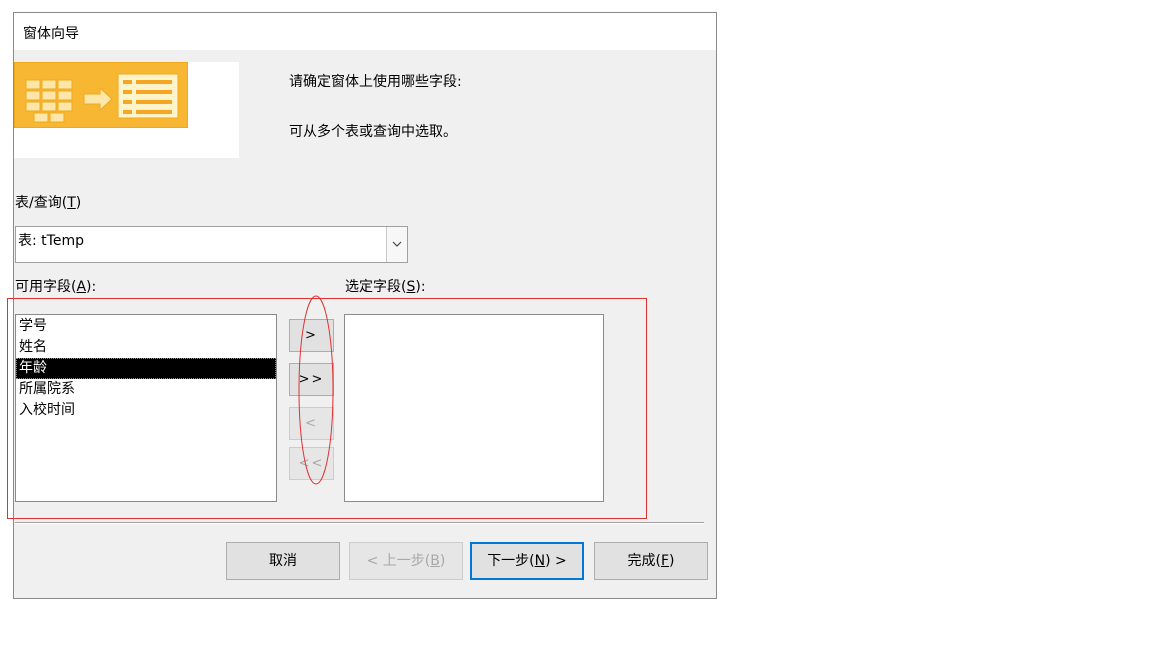 Image resolution: width=1152 pixels, height=648 pixels. Describe the element at coordinates (375, 82) in the screenshot. I see `wizard-prompt: 请确定窗体上使用哪些字段:` at that location.